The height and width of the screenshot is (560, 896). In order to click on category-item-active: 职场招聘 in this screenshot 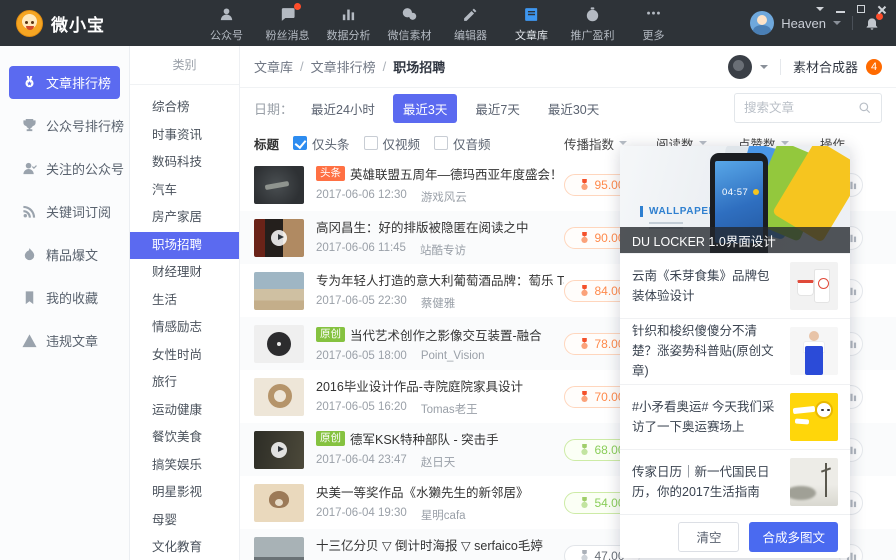, I will do `click(184, 245)`.